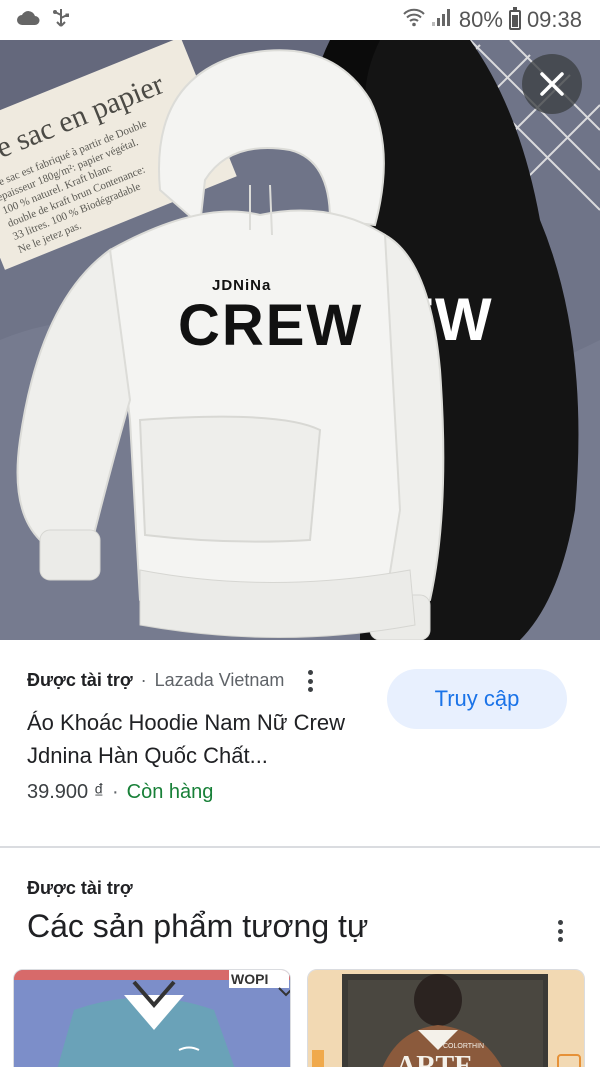  Describe the element at coordinates (219, 680) in the screenshot. I see `seller-name: Lazada Vietnam` at that location.